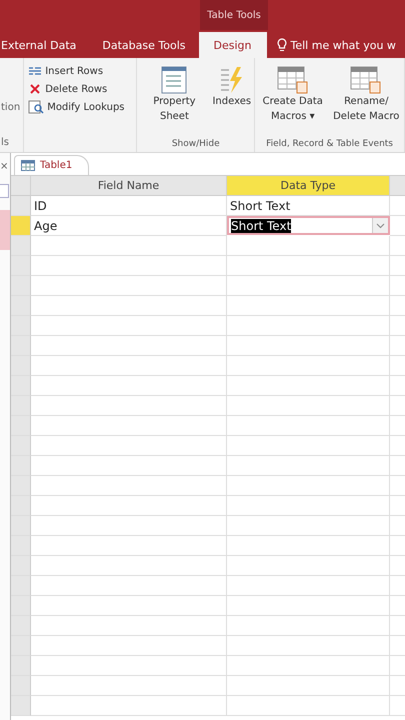 This screenshot has width=405, height=720. What do you see at coordinates (4, 191) in the screenshot?
I see `search-field` at bounding box center [4, 191].